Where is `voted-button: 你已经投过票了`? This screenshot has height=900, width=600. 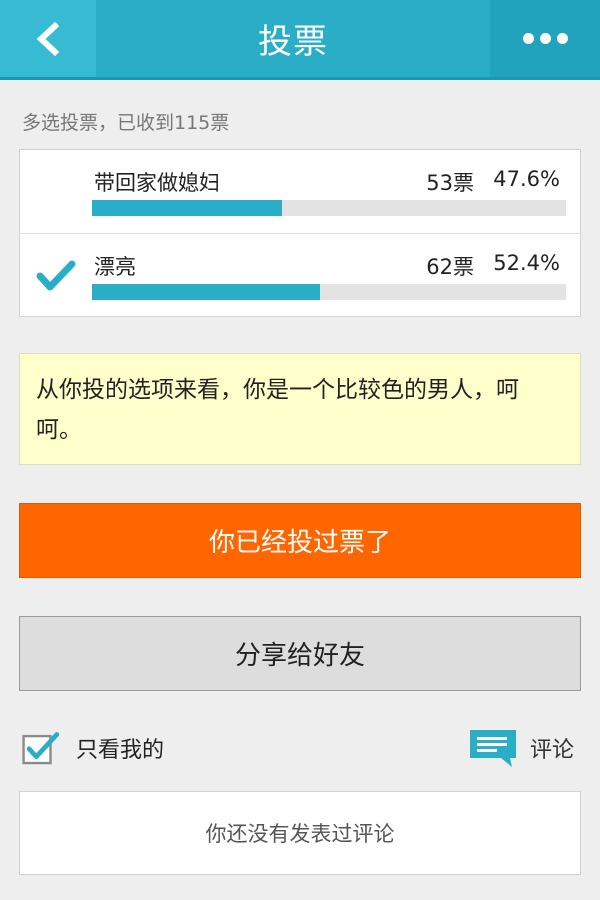
voted-button: 你已经投过票了 is located at coordinates (300, 540).